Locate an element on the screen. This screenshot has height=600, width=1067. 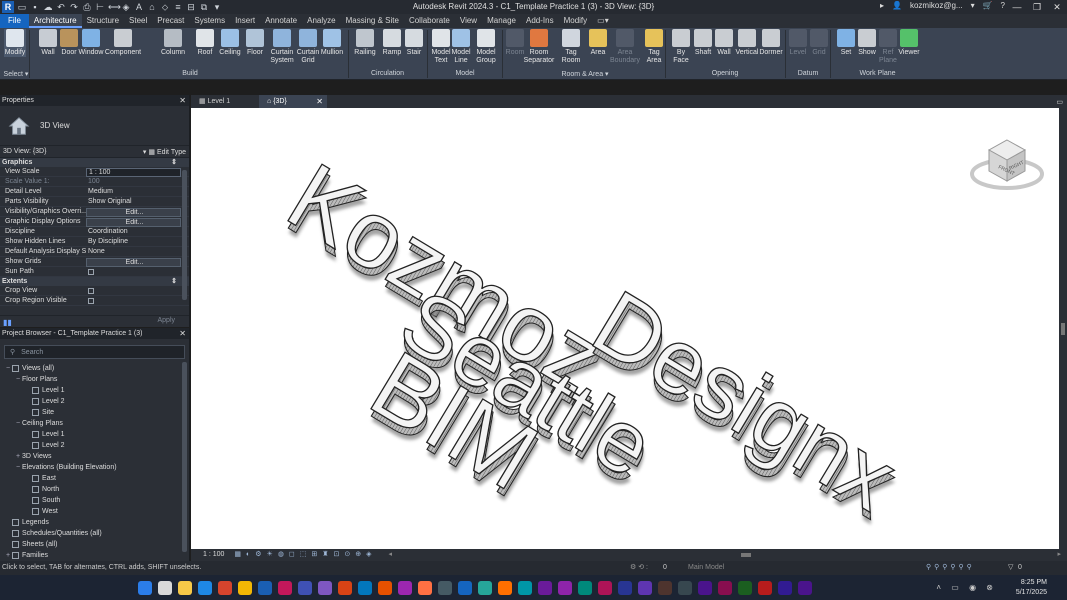
ribbon-btn-ceiling: Ceiling is located at coordinates (230, 43).